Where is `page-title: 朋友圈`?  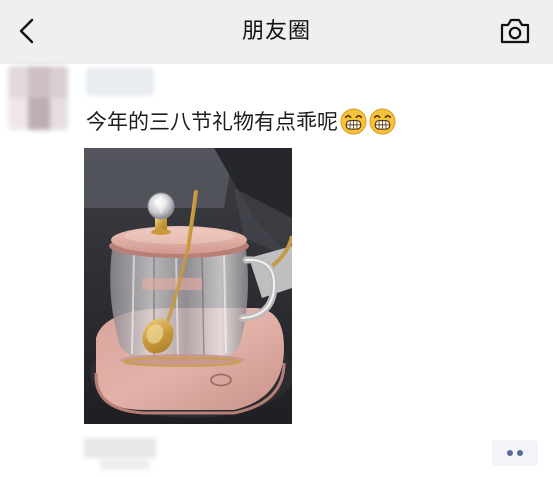 page-title: 朋友圈 is located at coordinates (276, 31).